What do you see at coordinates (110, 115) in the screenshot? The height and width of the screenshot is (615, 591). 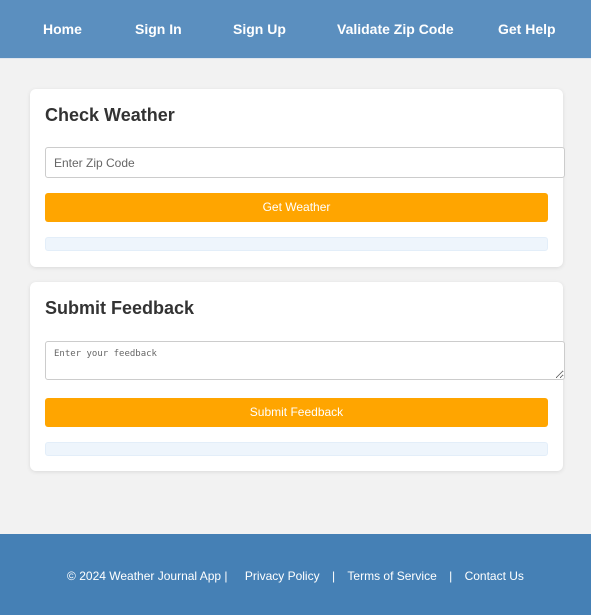 I see `check-weather-title: Check Weather` at bounding box center [110, 115].